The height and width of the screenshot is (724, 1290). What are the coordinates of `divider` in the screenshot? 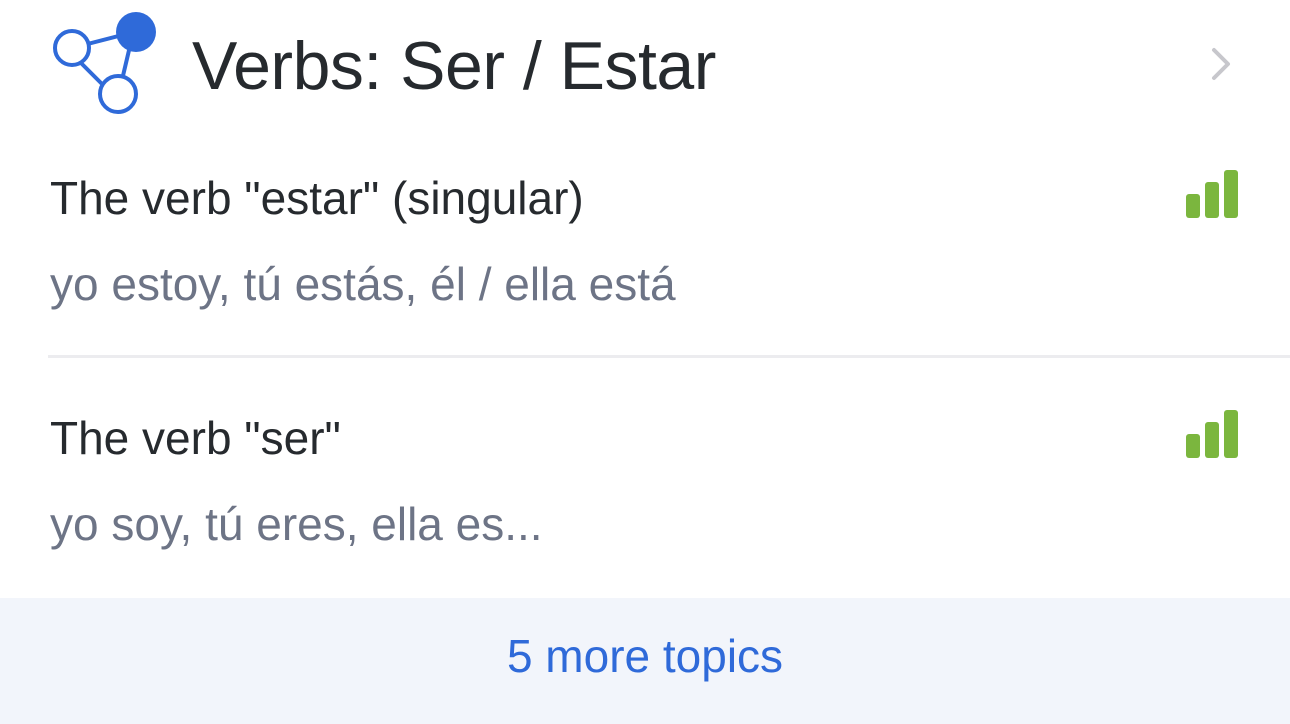 It's located at (669, 356).